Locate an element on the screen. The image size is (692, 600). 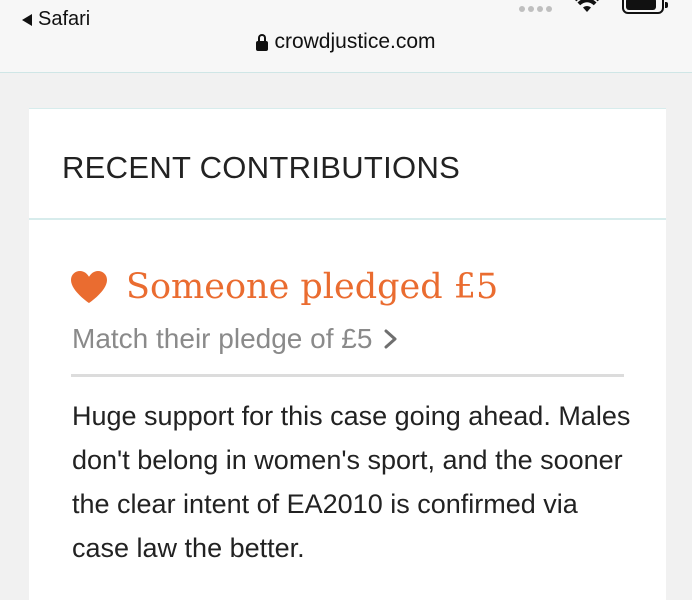
lock-icon is located at coordinates (262, 42).